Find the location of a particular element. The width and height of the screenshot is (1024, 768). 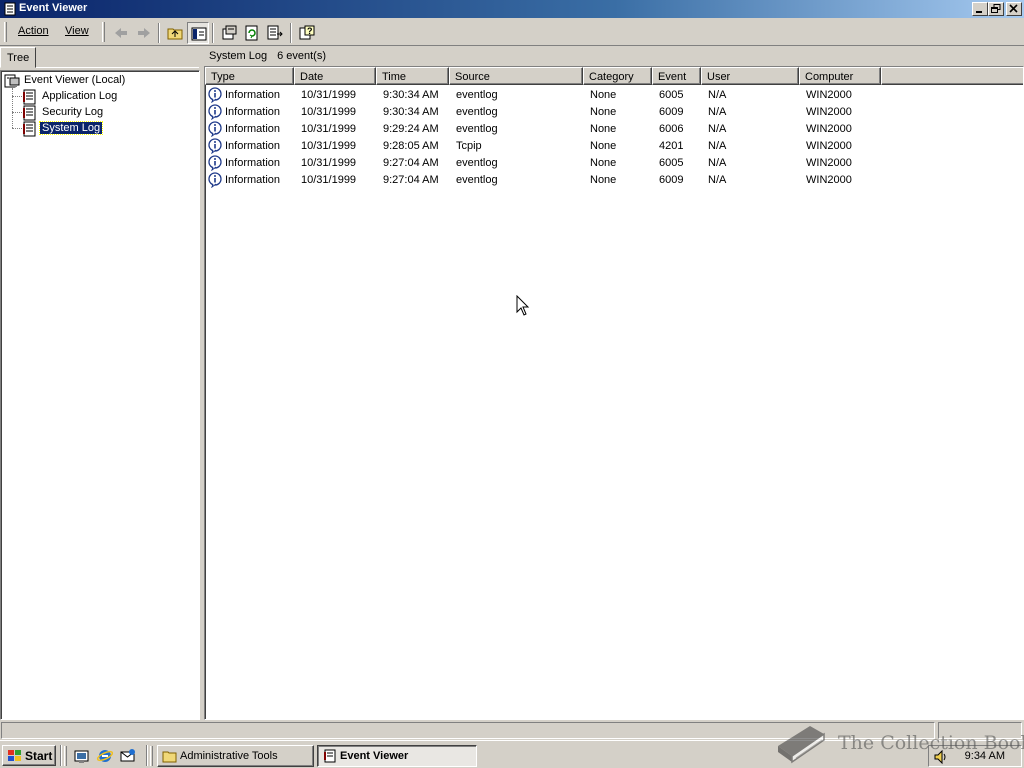

tree-item-label: Application Log is located at coordinates (80, 96).